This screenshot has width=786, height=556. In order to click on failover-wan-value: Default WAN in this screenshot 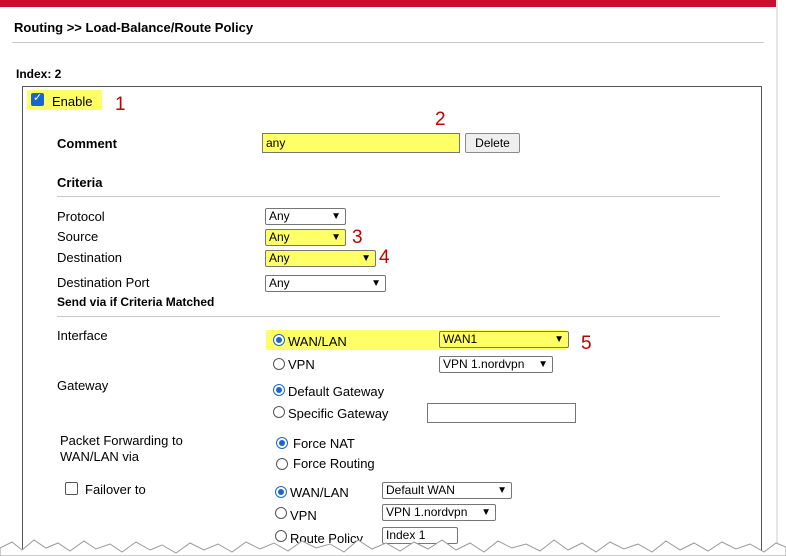, I will do `click(420, 490)`.